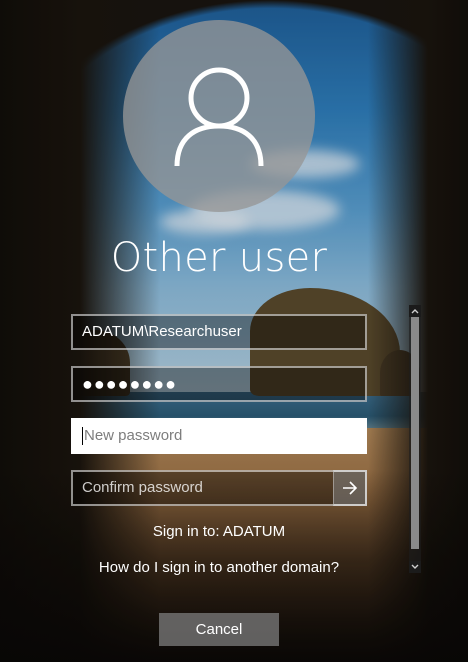 Image resolution: width=468 pixels, height=662 pixels. I want to click on password-mask: ●●●●●●●●, so click(129, 384).